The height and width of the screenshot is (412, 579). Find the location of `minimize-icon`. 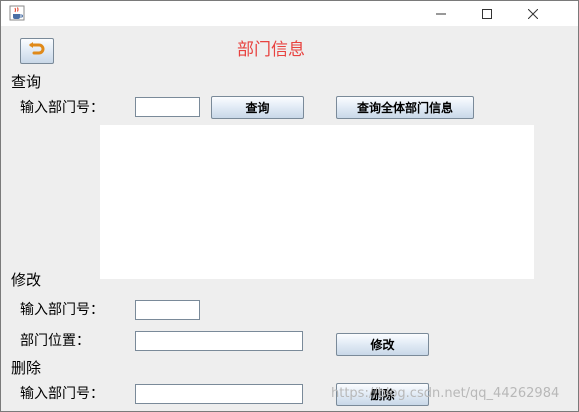

minimize-icon is located at coordinates (441, 13).